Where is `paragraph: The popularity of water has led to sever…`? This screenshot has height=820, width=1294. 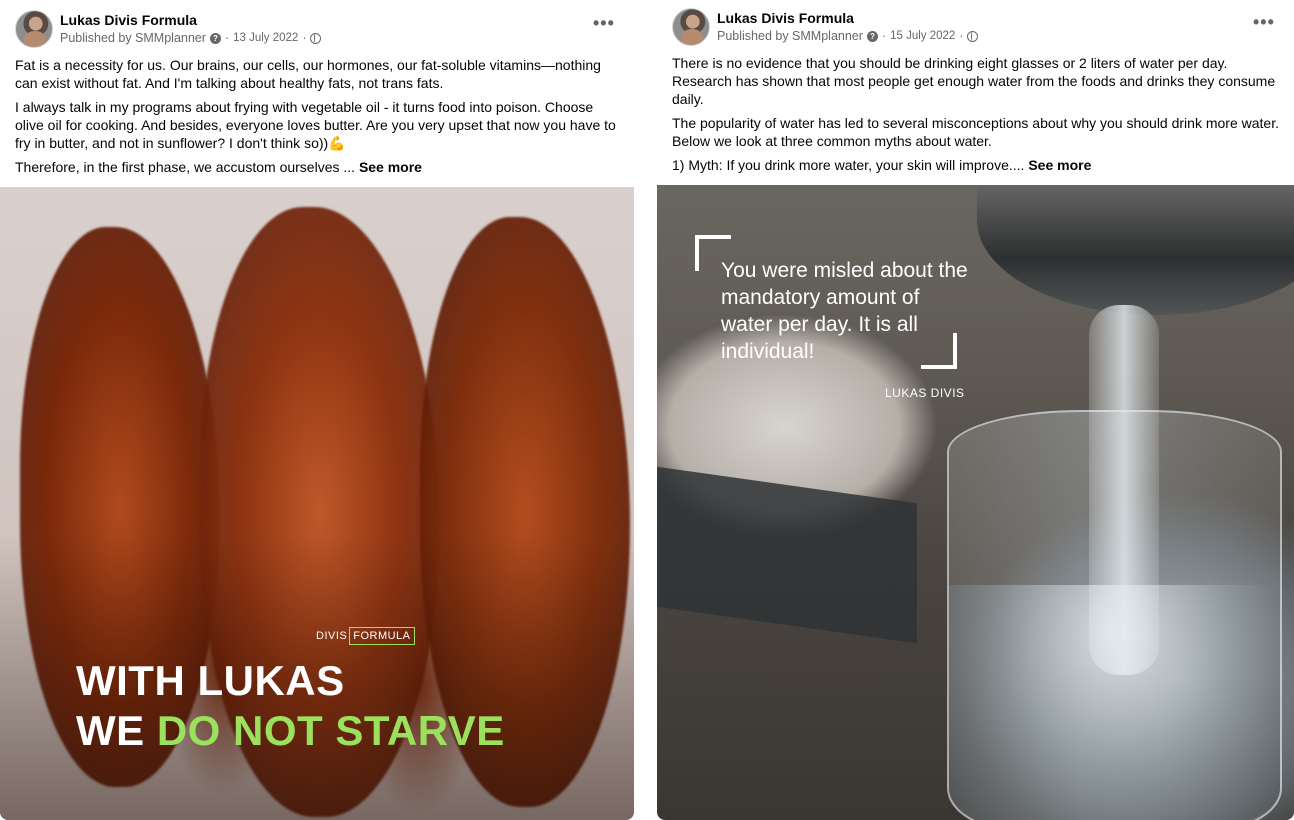
paragraph: The popularity of water has led to sever… is located at coordinates (975, 132).